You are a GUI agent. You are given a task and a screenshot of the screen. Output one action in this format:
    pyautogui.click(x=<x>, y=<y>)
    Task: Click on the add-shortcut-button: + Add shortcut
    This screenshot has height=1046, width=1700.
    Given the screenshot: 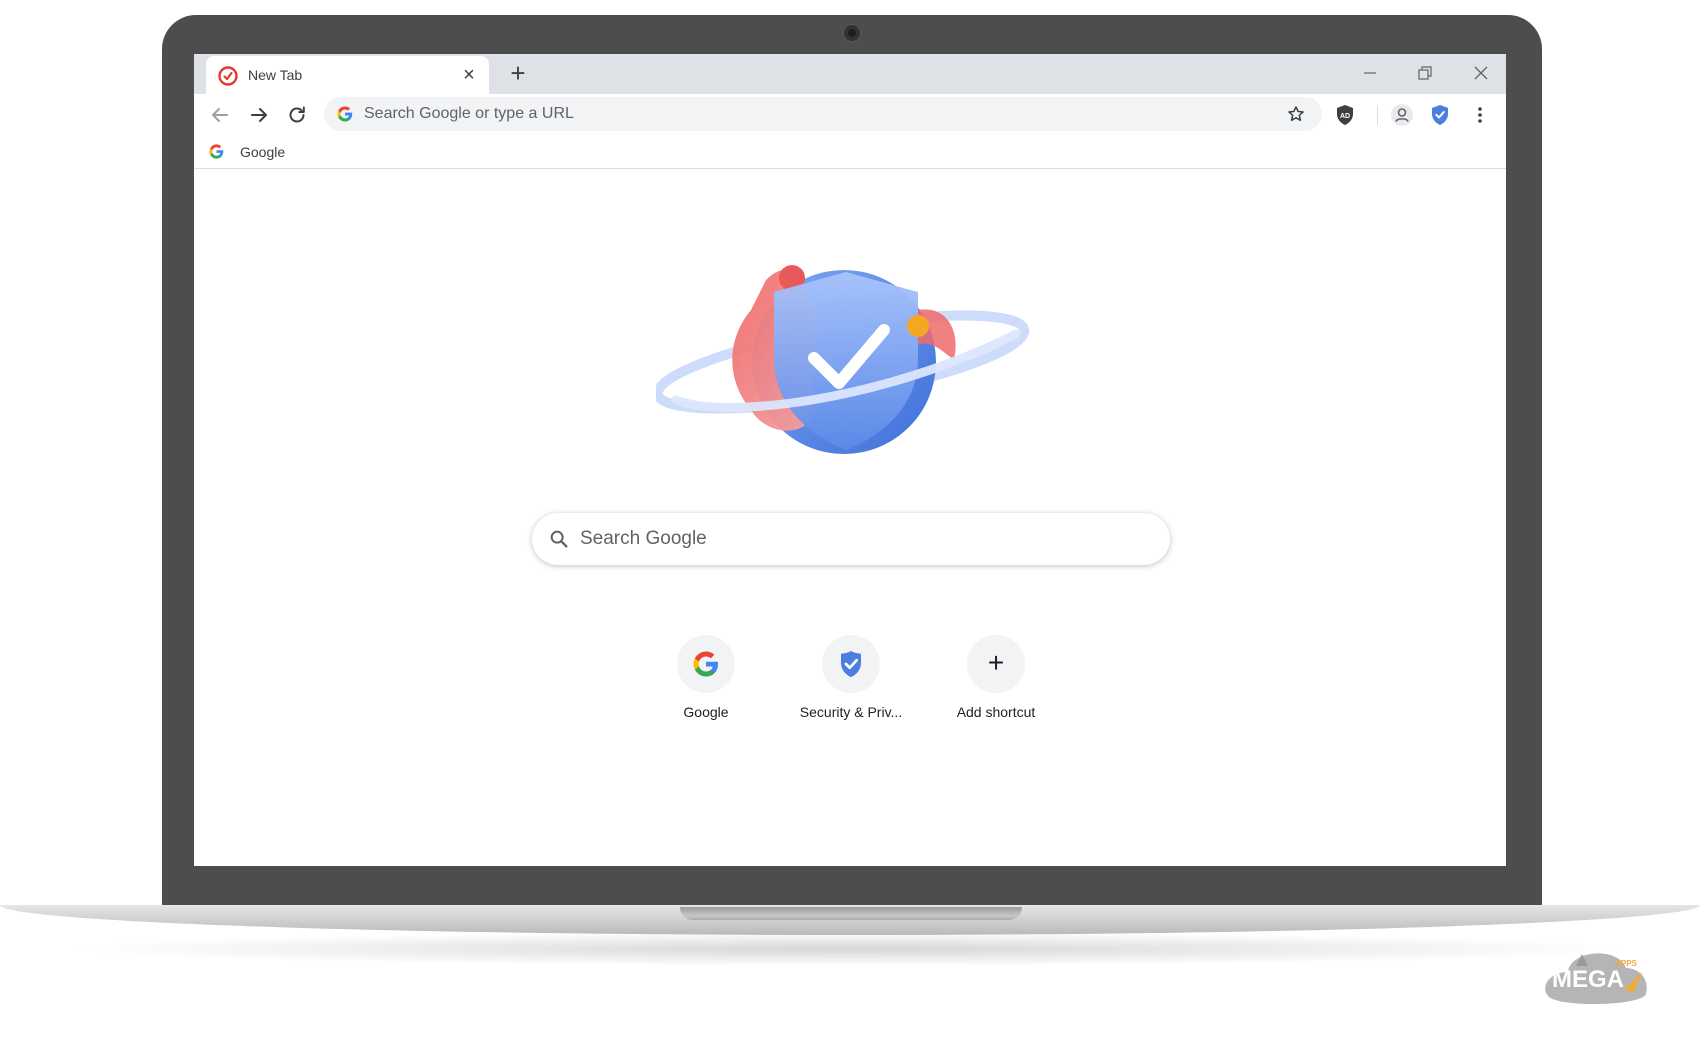 What is the action you would take?
    pyautogui.click(x=996, y=680)
    